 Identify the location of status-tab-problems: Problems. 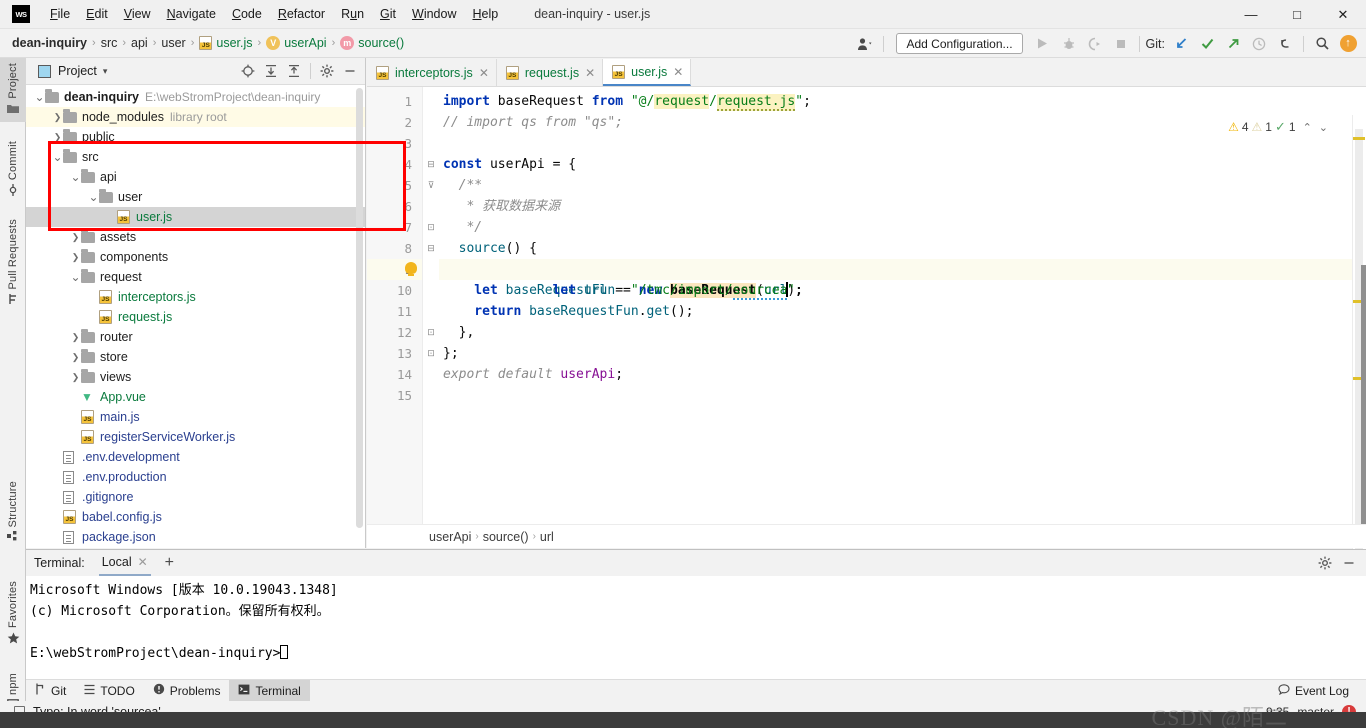
(187, 691).